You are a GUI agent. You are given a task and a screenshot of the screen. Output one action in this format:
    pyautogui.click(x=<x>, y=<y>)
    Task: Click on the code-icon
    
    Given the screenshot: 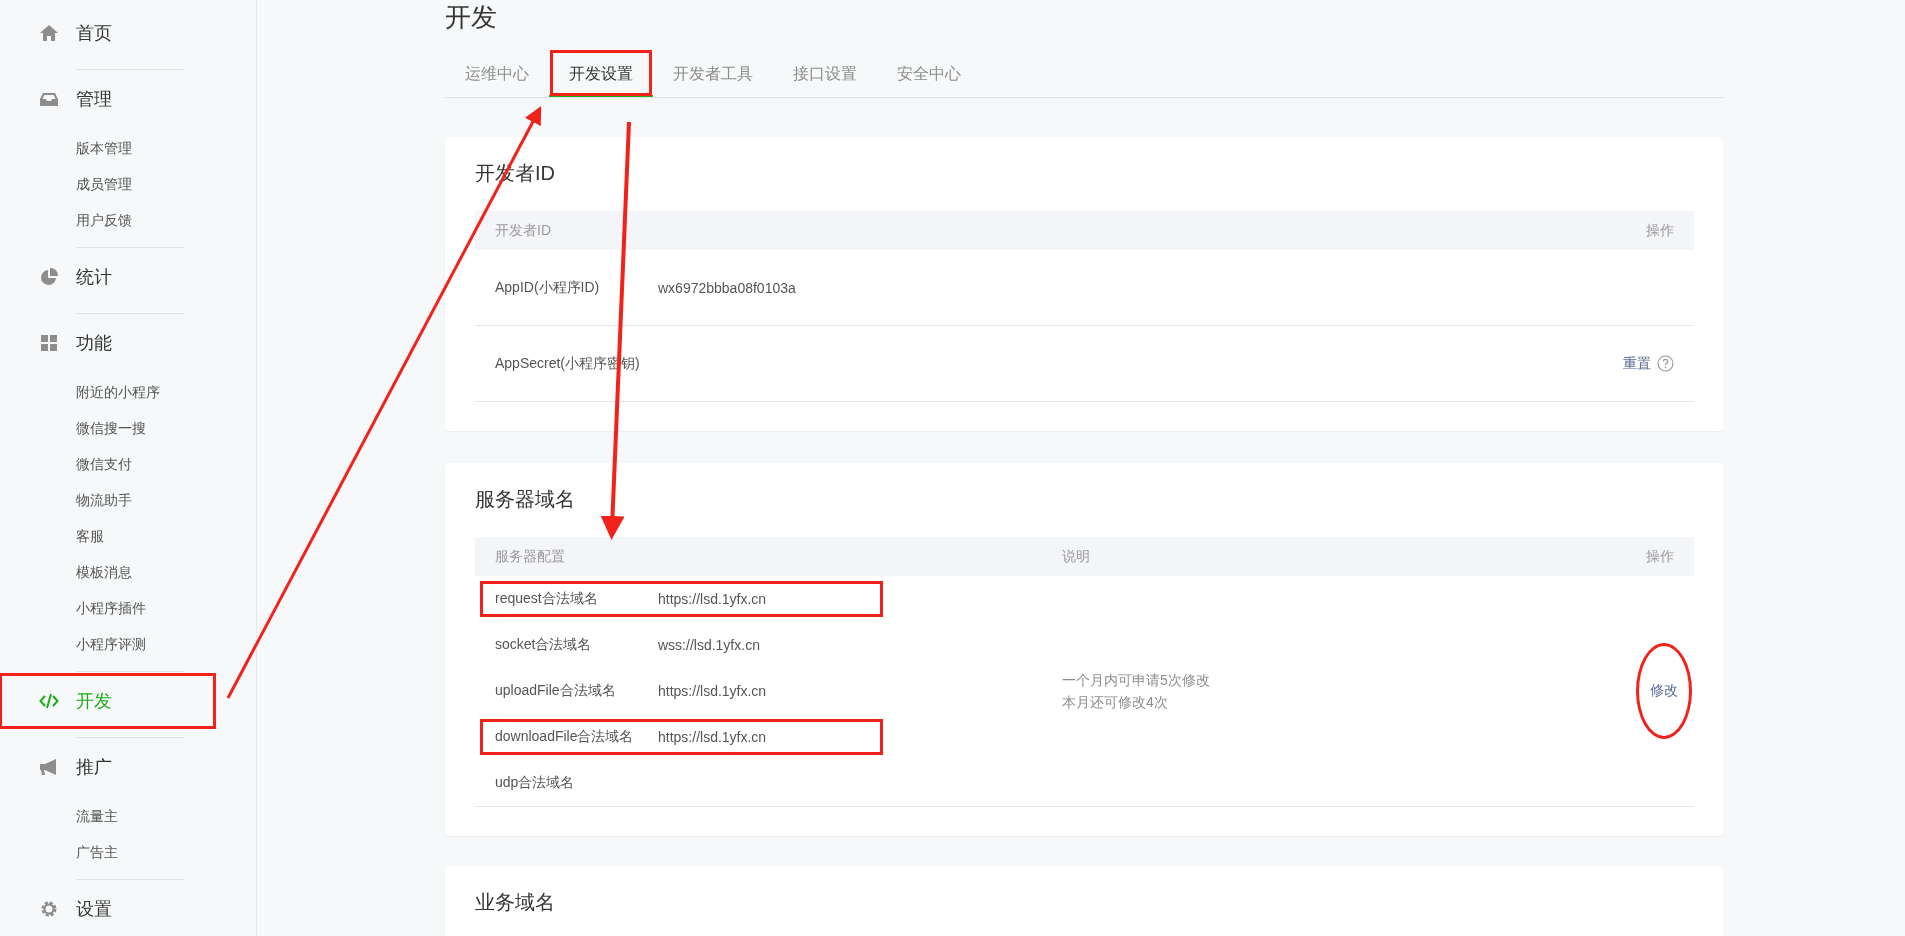 What is the action you would take?
    pyautogui.click(x=49, y=701)
    